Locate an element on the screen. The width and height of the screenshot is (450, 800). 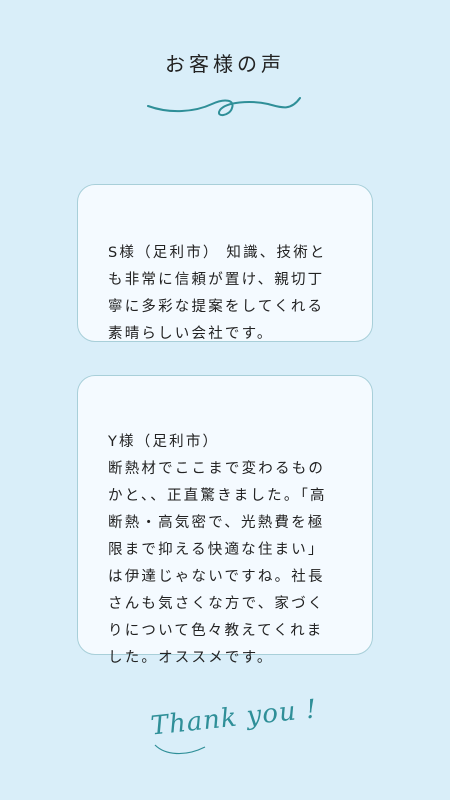
svg-text: Thank you ! is located at coordinates (232, 717).